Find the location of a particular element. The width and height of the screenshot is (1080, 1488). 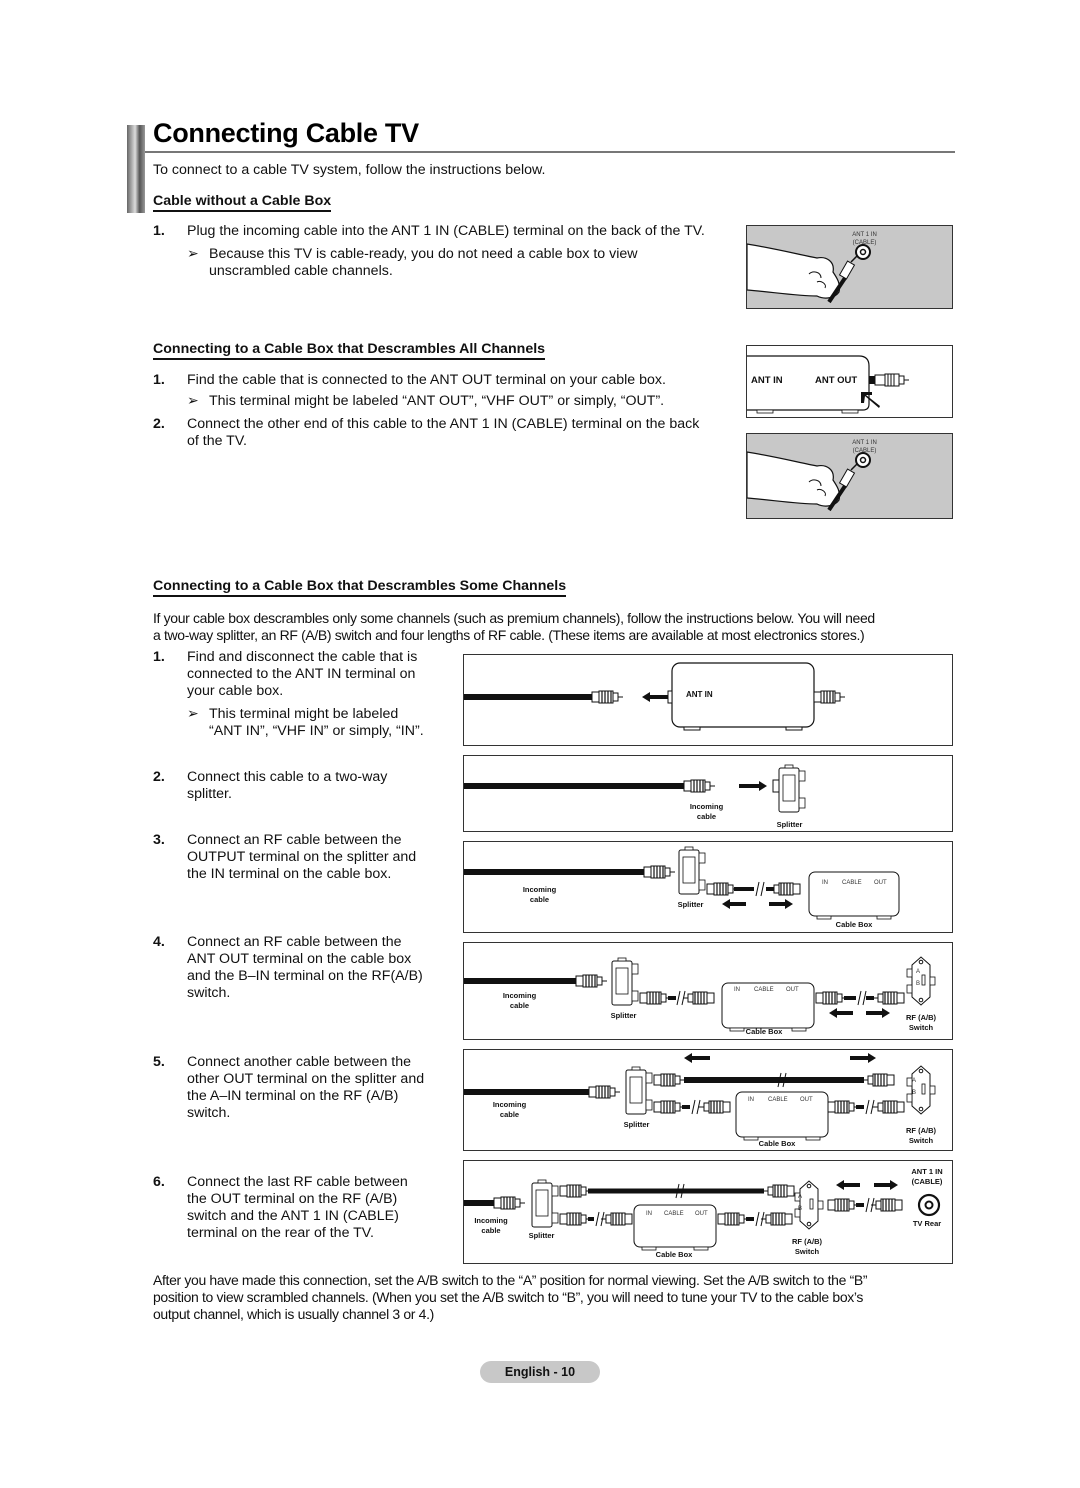

rf-ab-text: RF (A/B) is located at coordinates (921, 1130).